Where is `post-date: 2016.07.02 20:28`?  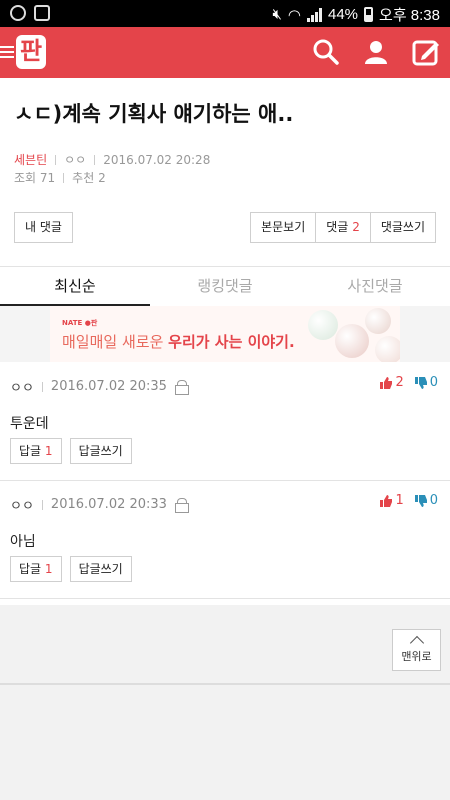
post-date: 2016.07.02 20:28 is located at coordinates (157, 159).